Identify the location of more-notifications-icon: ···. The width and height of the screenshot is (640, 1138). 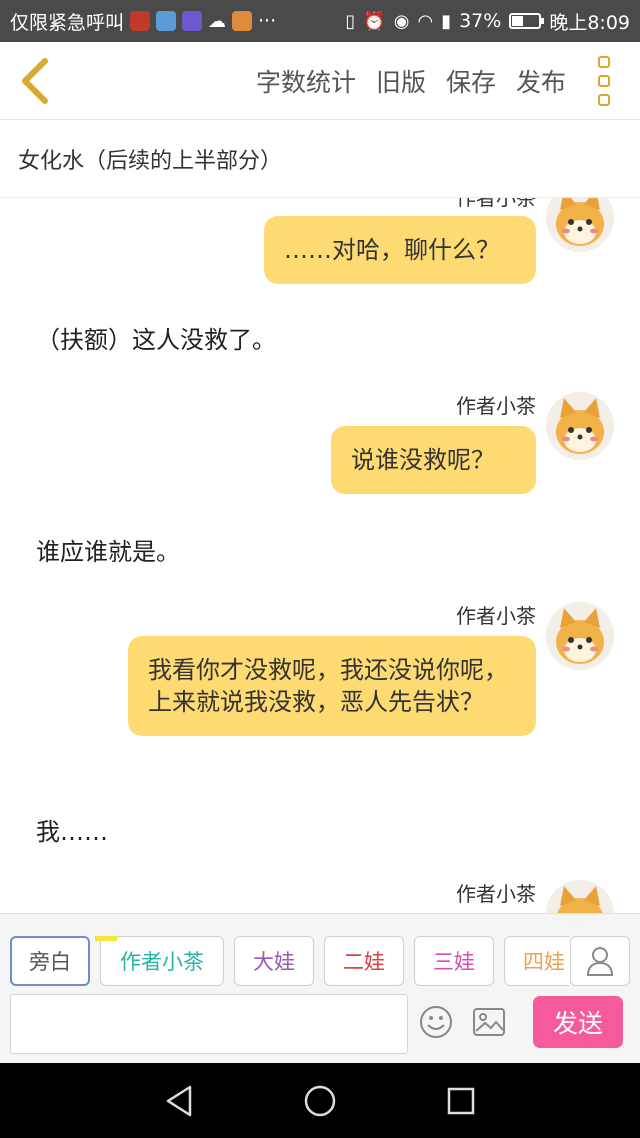
(267, 21).